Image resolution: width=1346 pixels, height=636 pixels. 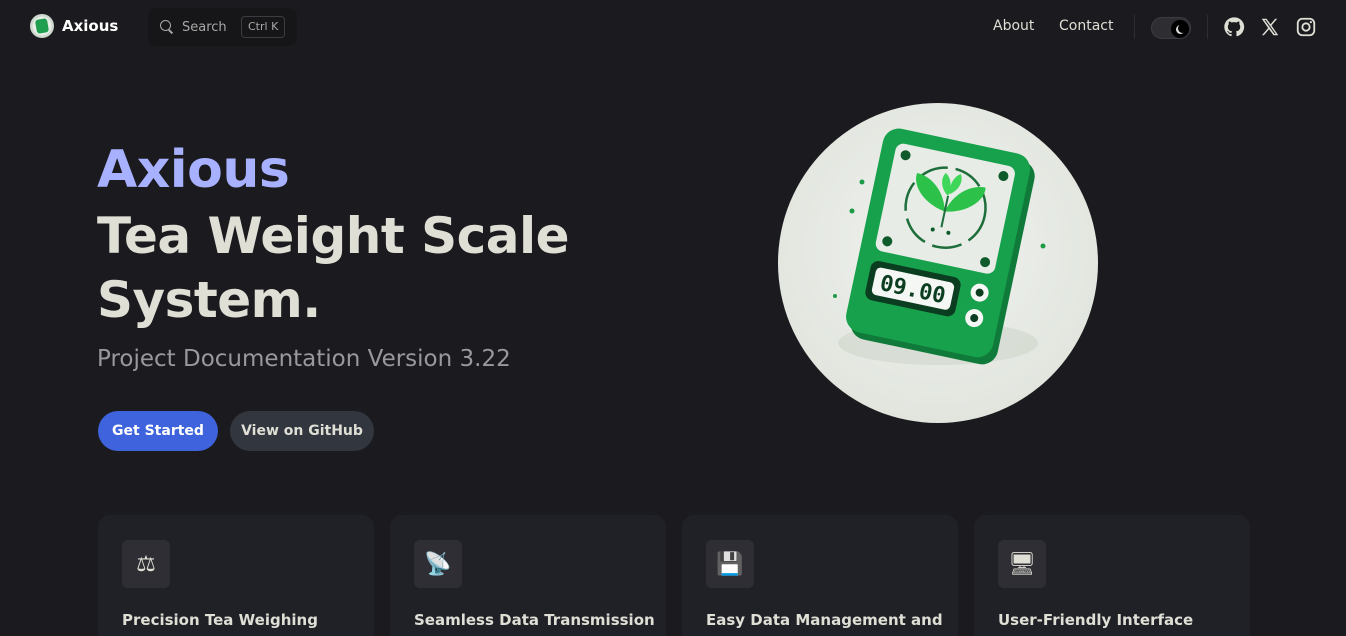 I want to click on brand-name: Axious, so click(x=90, y=26).